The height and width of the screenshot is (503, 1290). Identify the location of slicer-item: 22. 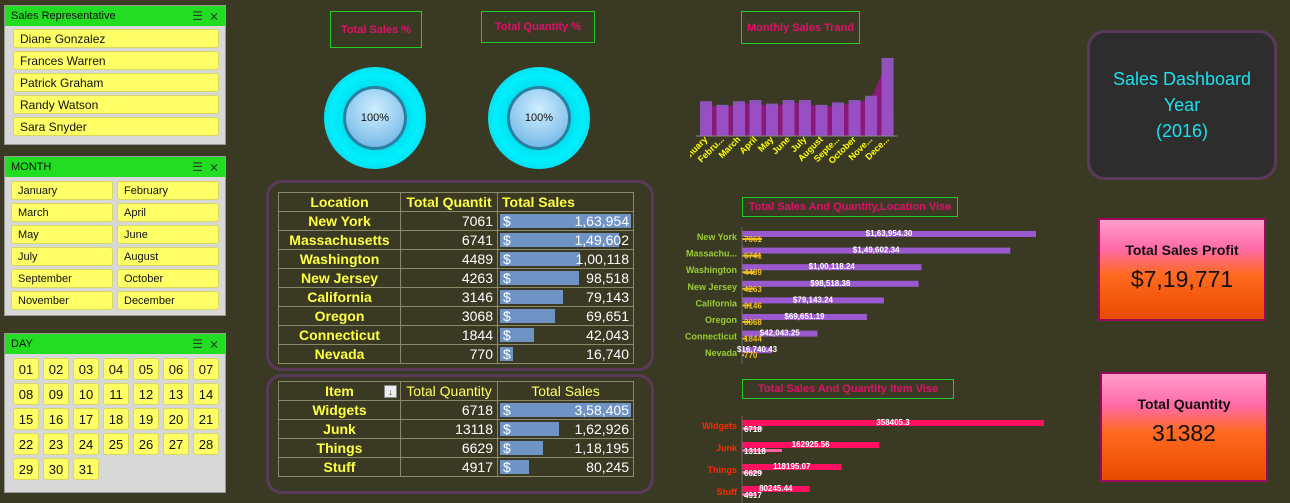
(26, 444).